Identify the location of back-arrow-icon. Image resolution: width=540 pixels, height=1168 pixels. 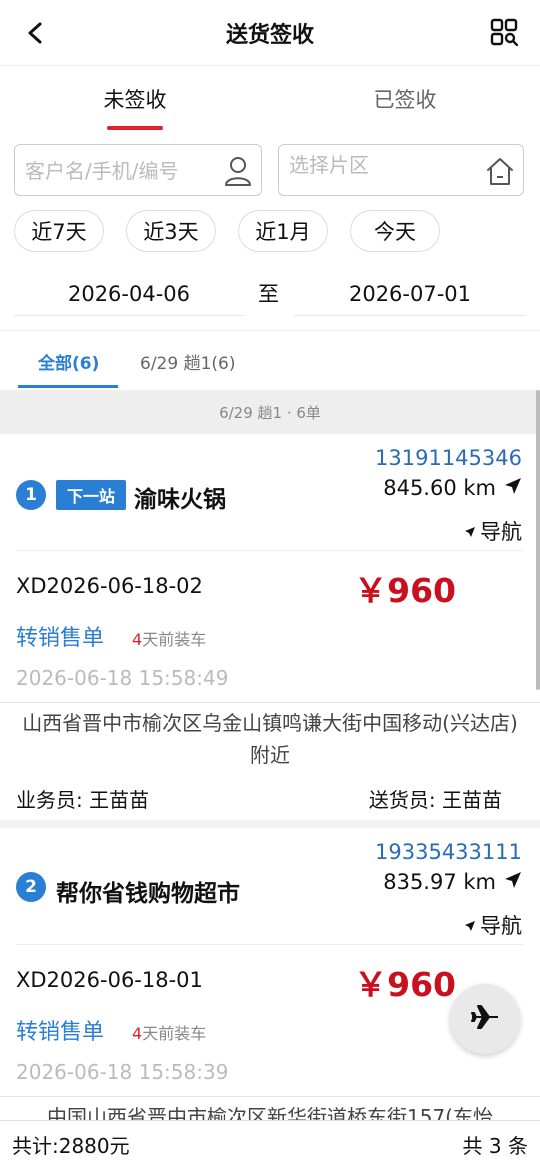
(36, 33).